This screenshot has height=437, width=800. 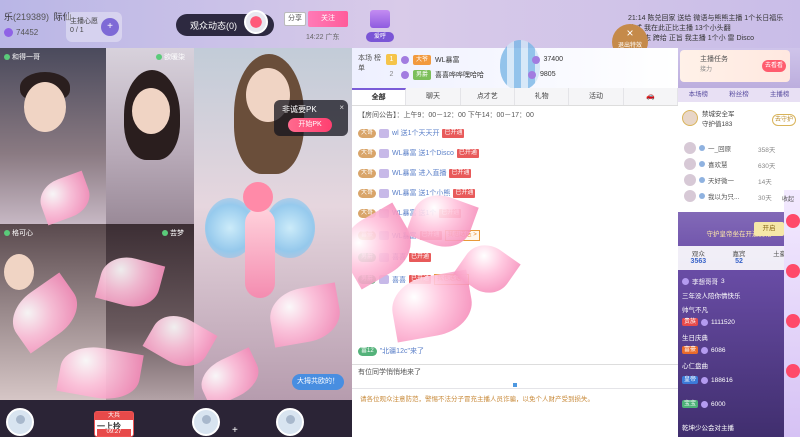 What do you see at coordinates (18, 233) in the screenshot?
I see `video-cell-label: 格可心` at bounding box center [18, 233].